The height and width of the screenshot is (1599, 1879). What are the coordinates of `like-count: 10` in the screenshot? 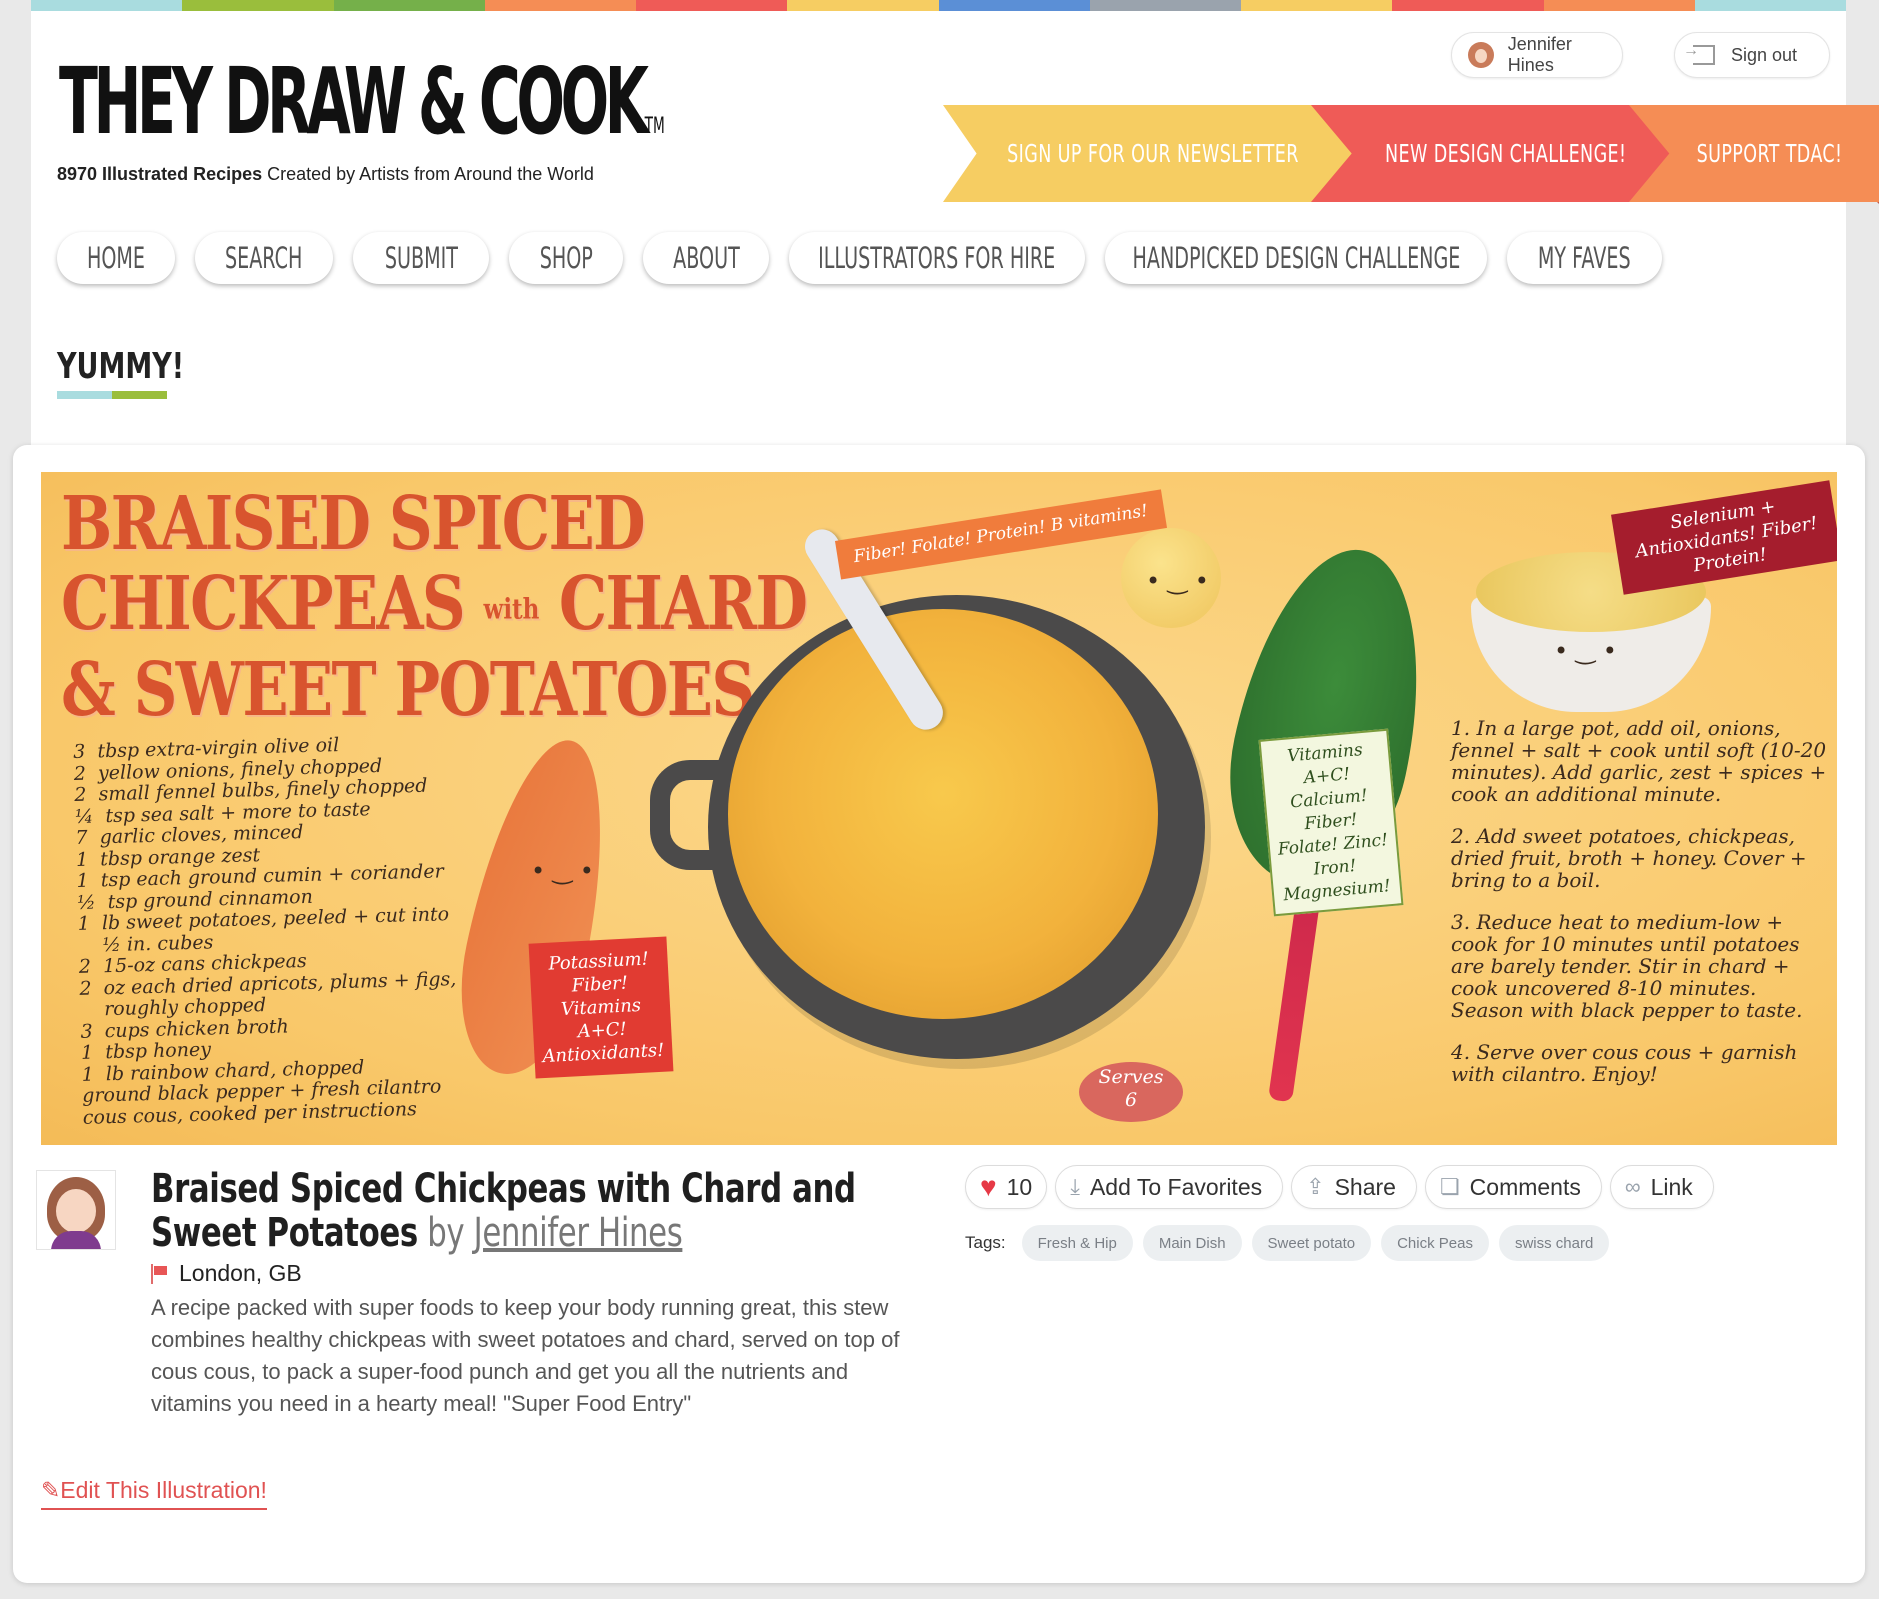 It's located at (1019, 1186).